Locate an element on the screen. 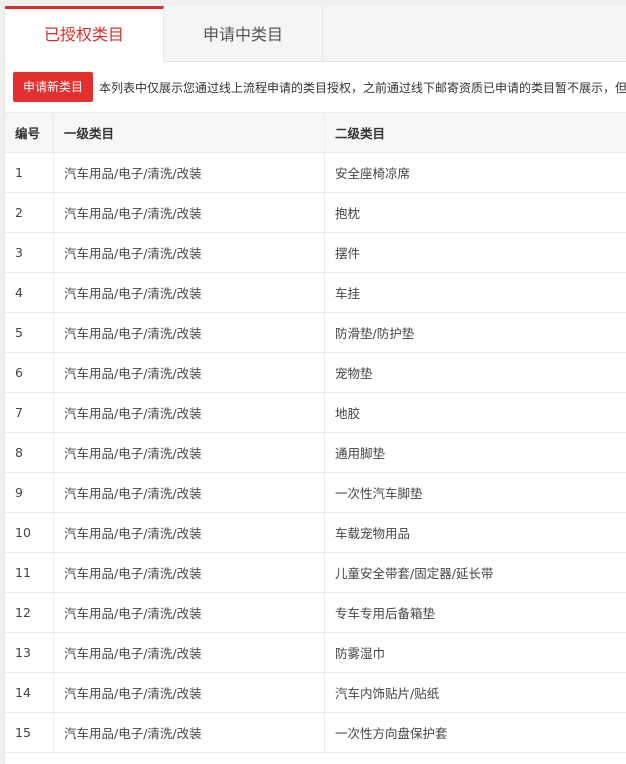 The width and height of the screenshot is (626, 764). column-header-level2: 二级类目 is located at coordinates (475, 132).